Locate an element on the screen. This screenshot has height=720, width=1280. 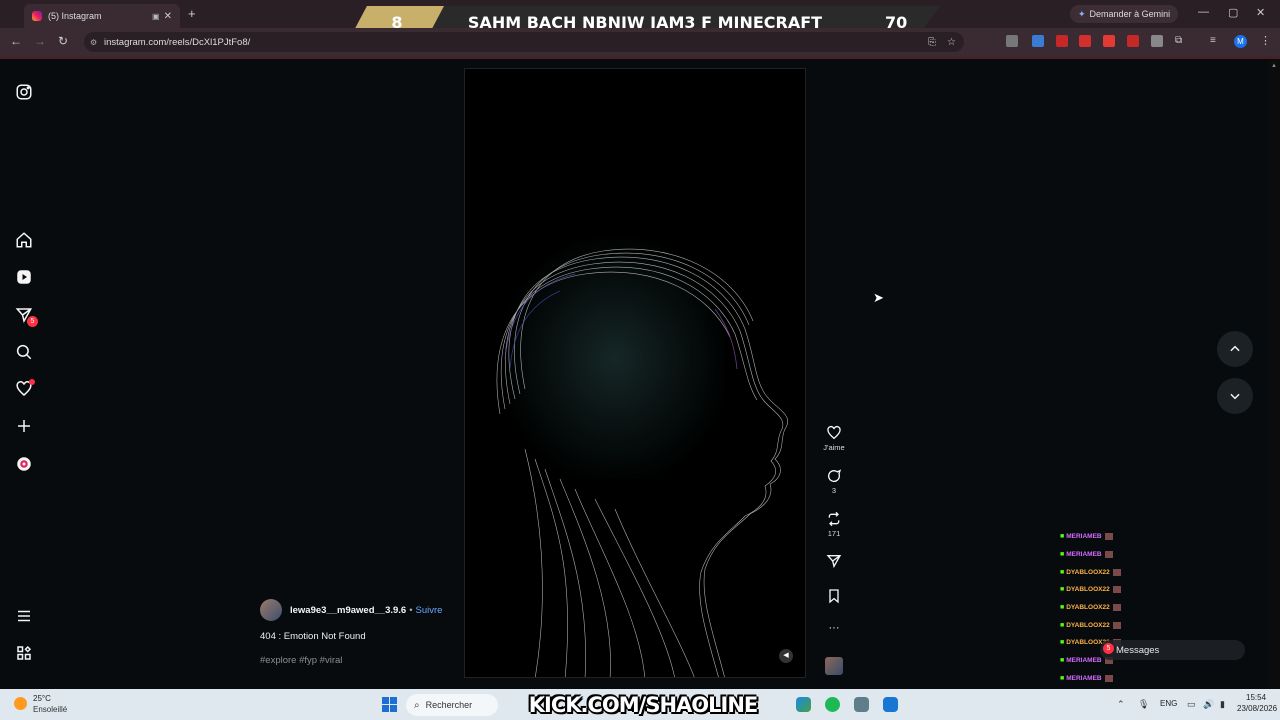
author-avatar is located at coordinates (271, 610).